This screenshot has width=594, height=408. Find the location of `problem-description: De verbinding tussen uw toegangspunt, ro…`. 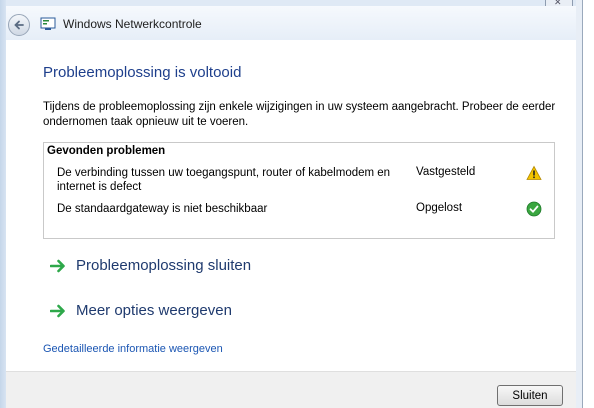

problem-description: De verbinding tussen uw toegangspunt, ro… is located at coordinates (224, 180).